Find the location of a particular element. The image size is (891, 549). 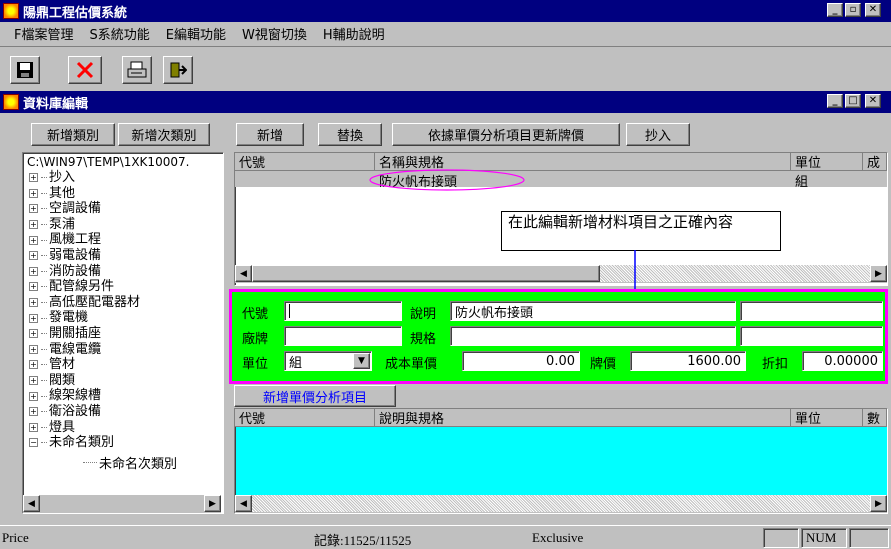

tree-item: + 風機工程 is located at coordinates (123, 240).